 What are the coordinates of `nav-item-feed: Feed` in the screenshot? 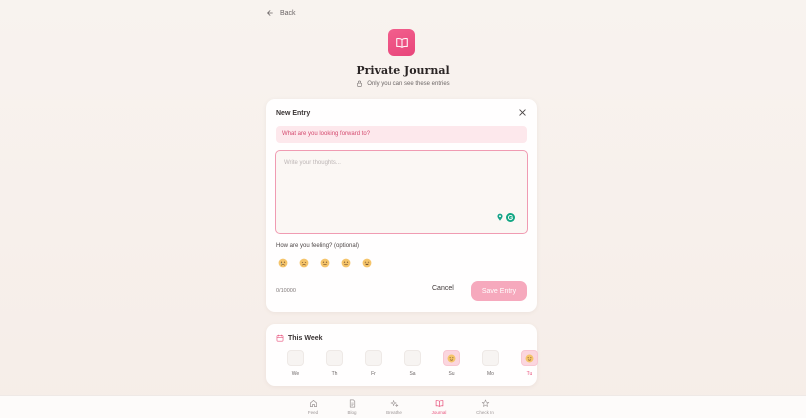 It's located at (313, 407).